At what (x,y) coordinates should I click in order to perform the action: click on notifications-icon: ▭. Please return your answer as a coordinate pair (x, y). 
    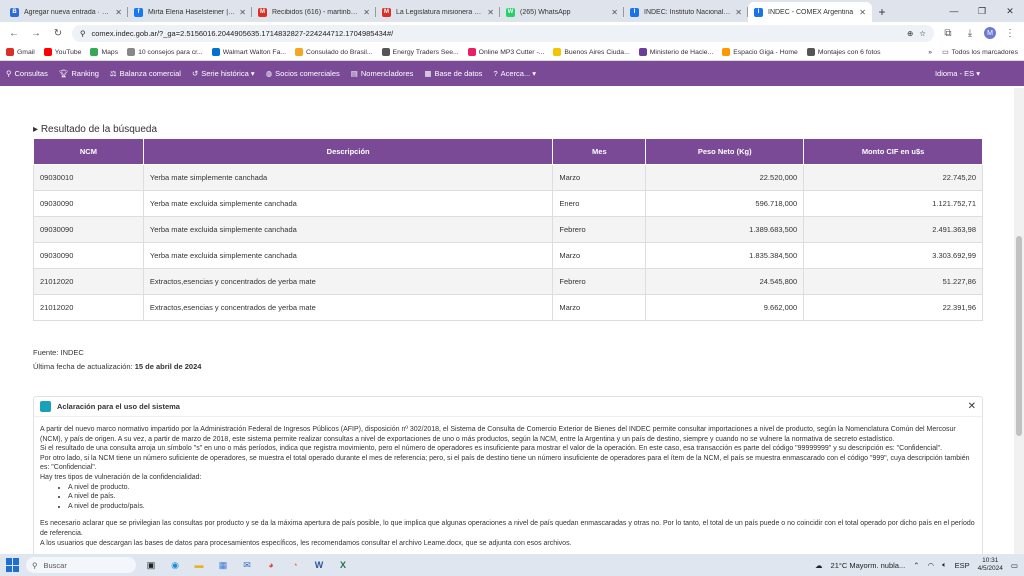
    Looking at the image, I should click on (1014, 565).